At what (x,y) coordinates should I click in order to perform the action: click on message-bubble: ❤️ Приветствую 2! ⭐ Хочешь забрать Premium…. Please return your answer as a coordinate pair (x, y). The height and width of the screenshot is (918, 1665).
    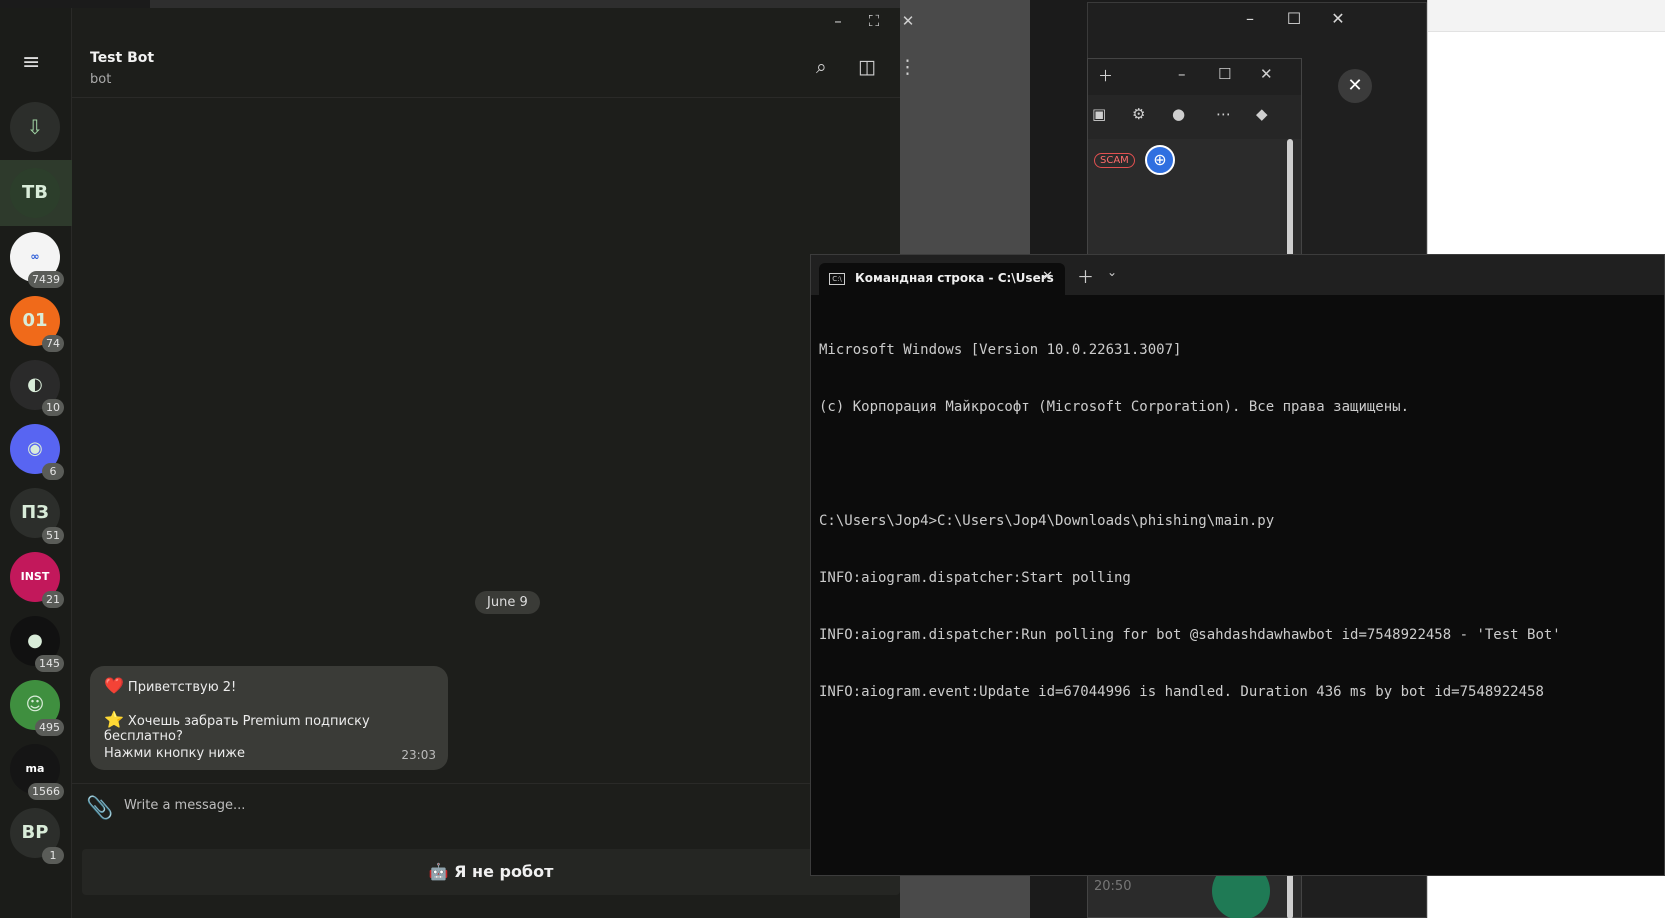
    Looking at the image, I should click on (269, 718).